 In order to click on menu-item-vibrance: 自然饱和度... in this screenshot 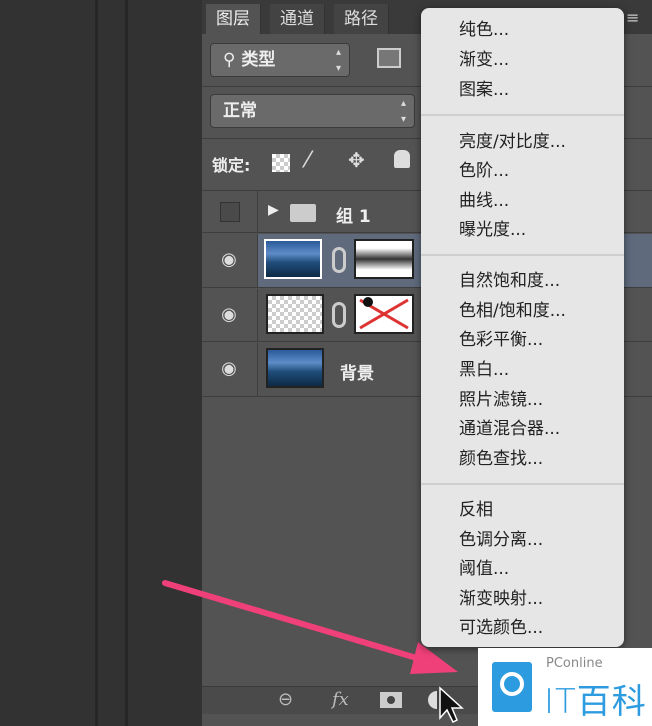, I will do `click(509, 281)`.